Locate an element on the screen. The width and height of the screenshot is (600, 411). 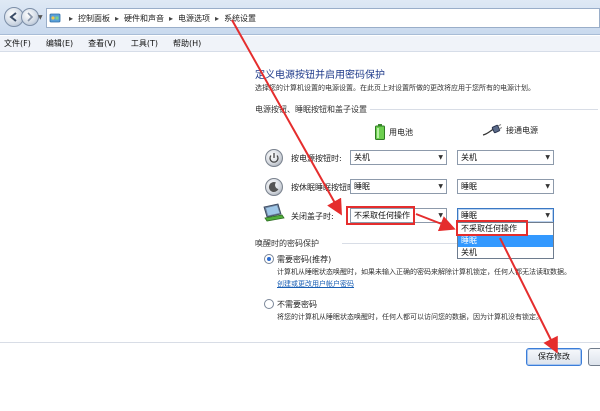
power-button-plugged-select: 关机 ▼ is located at coordinates (505, 157).